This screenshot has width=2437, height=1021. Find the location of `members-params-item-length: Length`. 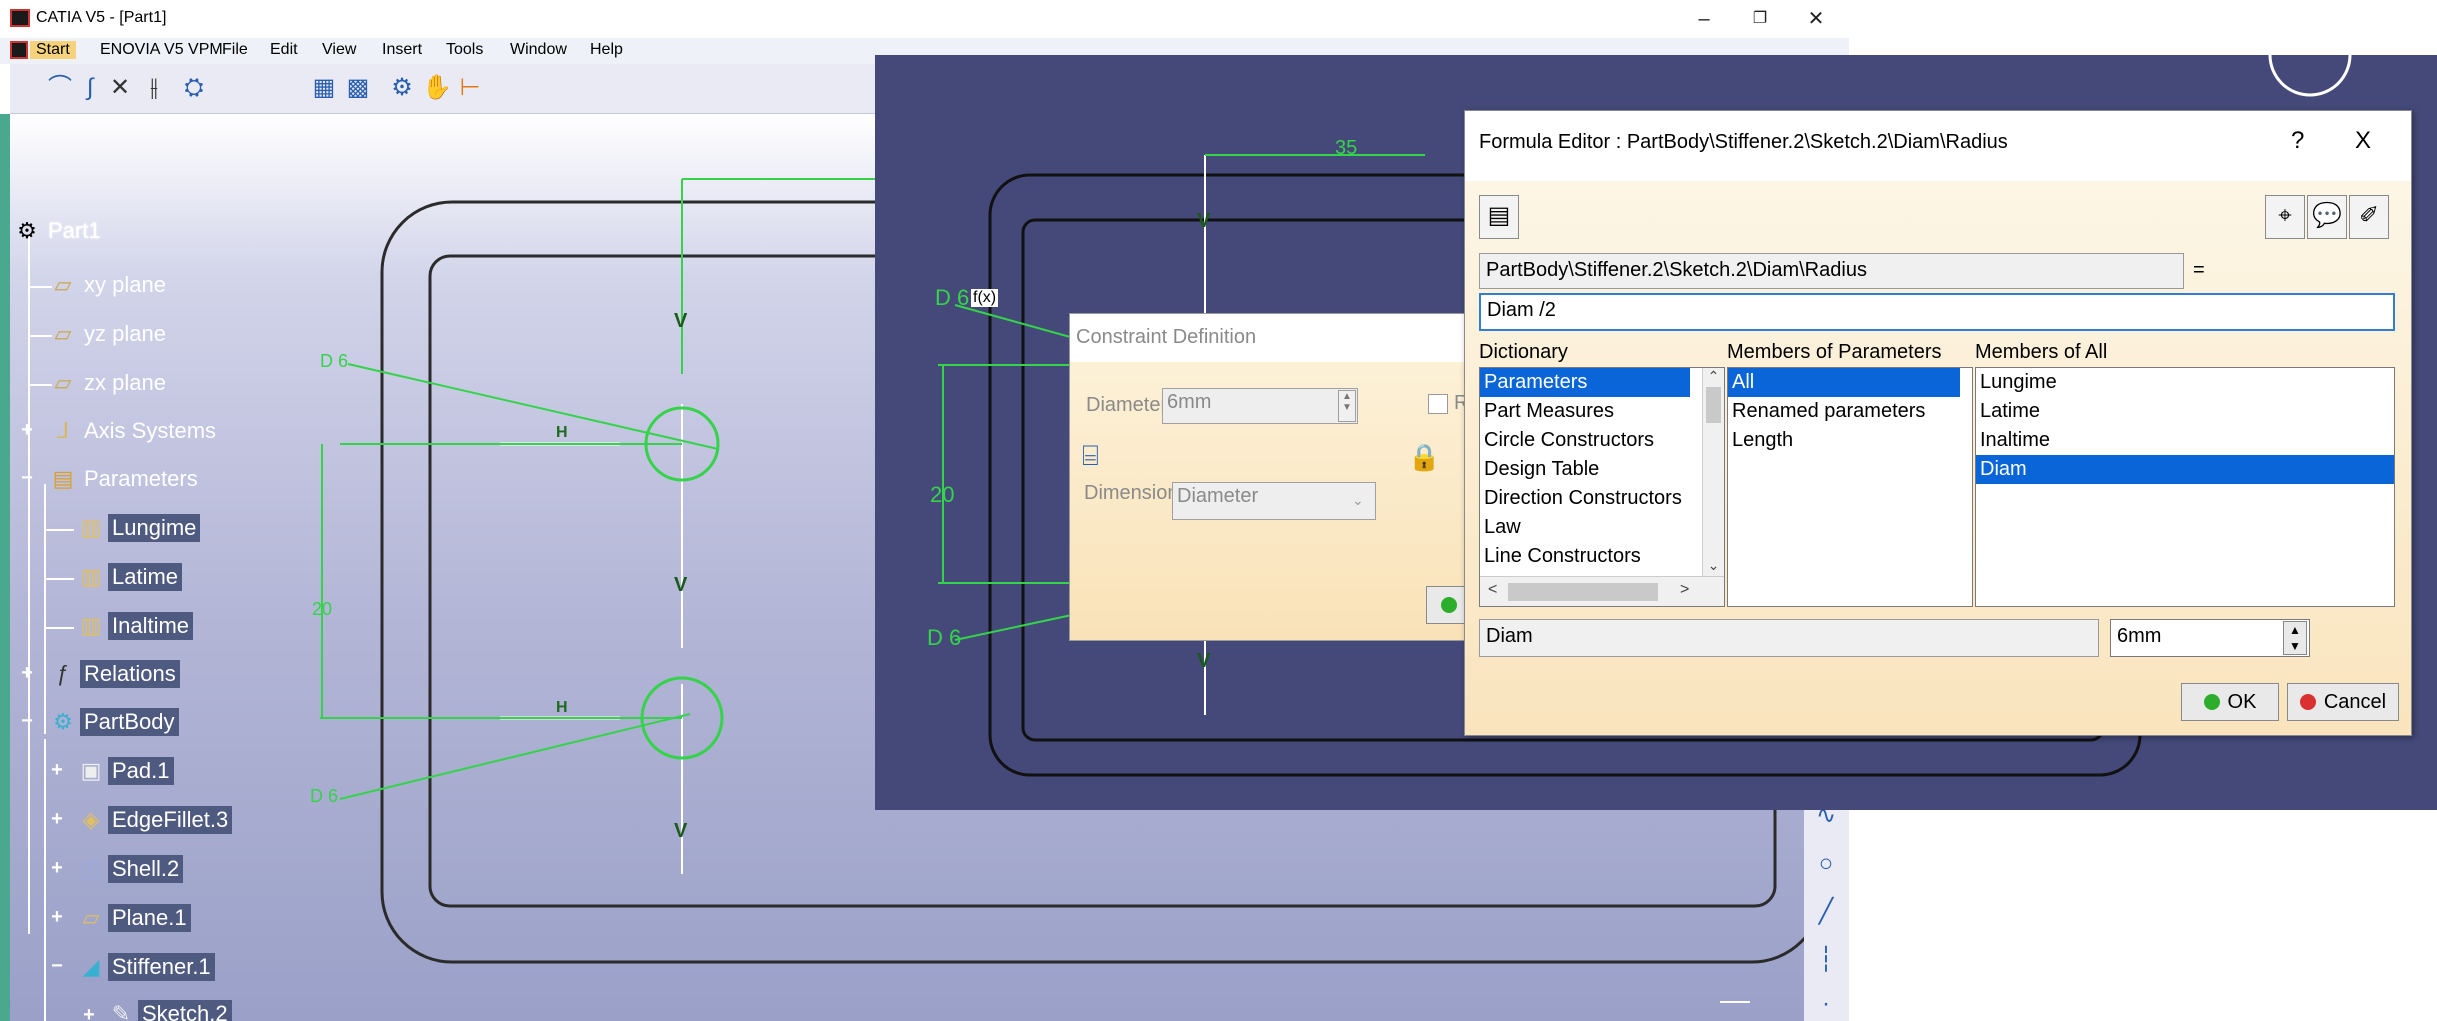

members-params-item-length: Length is located at coordinates (1850, 440).